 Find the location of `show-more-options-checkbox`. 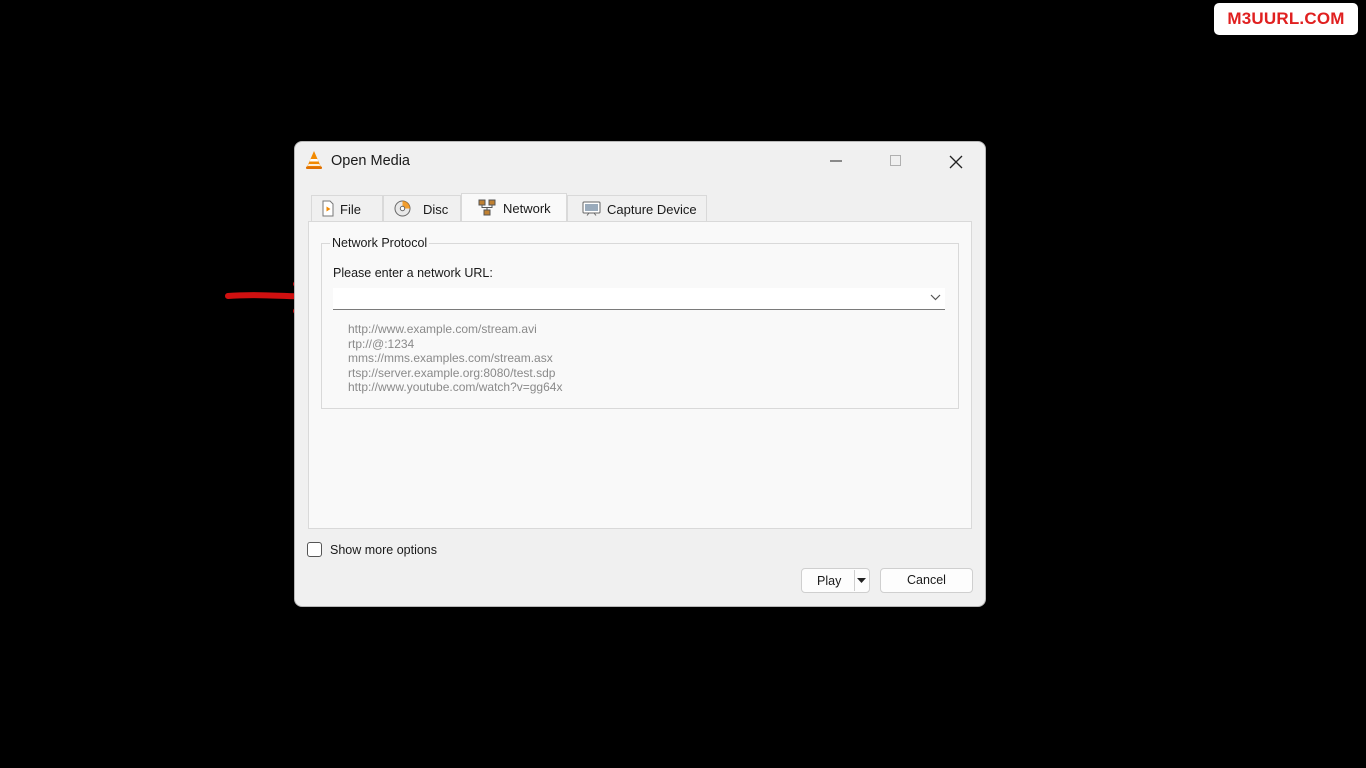

show-more-options-checkbox is located at coordinates (314, 549).